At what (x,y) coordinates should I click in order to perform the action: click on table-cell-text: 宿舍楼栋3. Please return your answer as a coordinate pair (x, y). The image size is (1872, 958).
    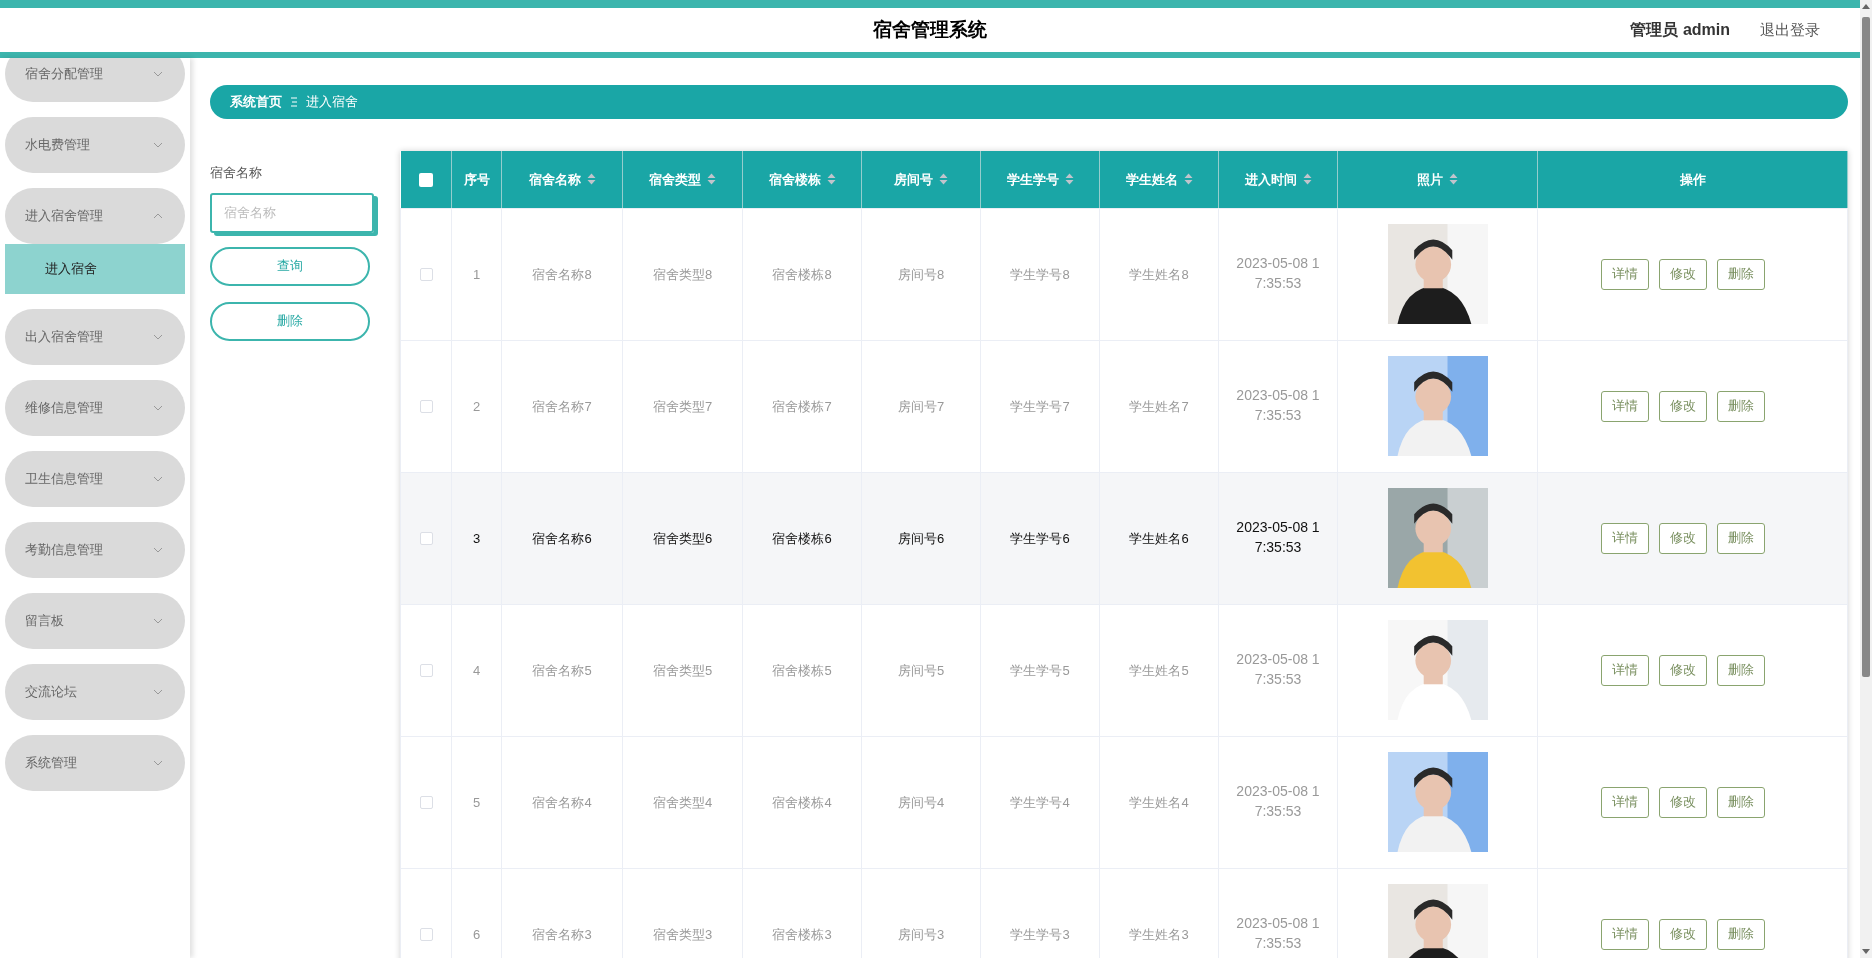
    Looking at the image, I should click on (802, 935).